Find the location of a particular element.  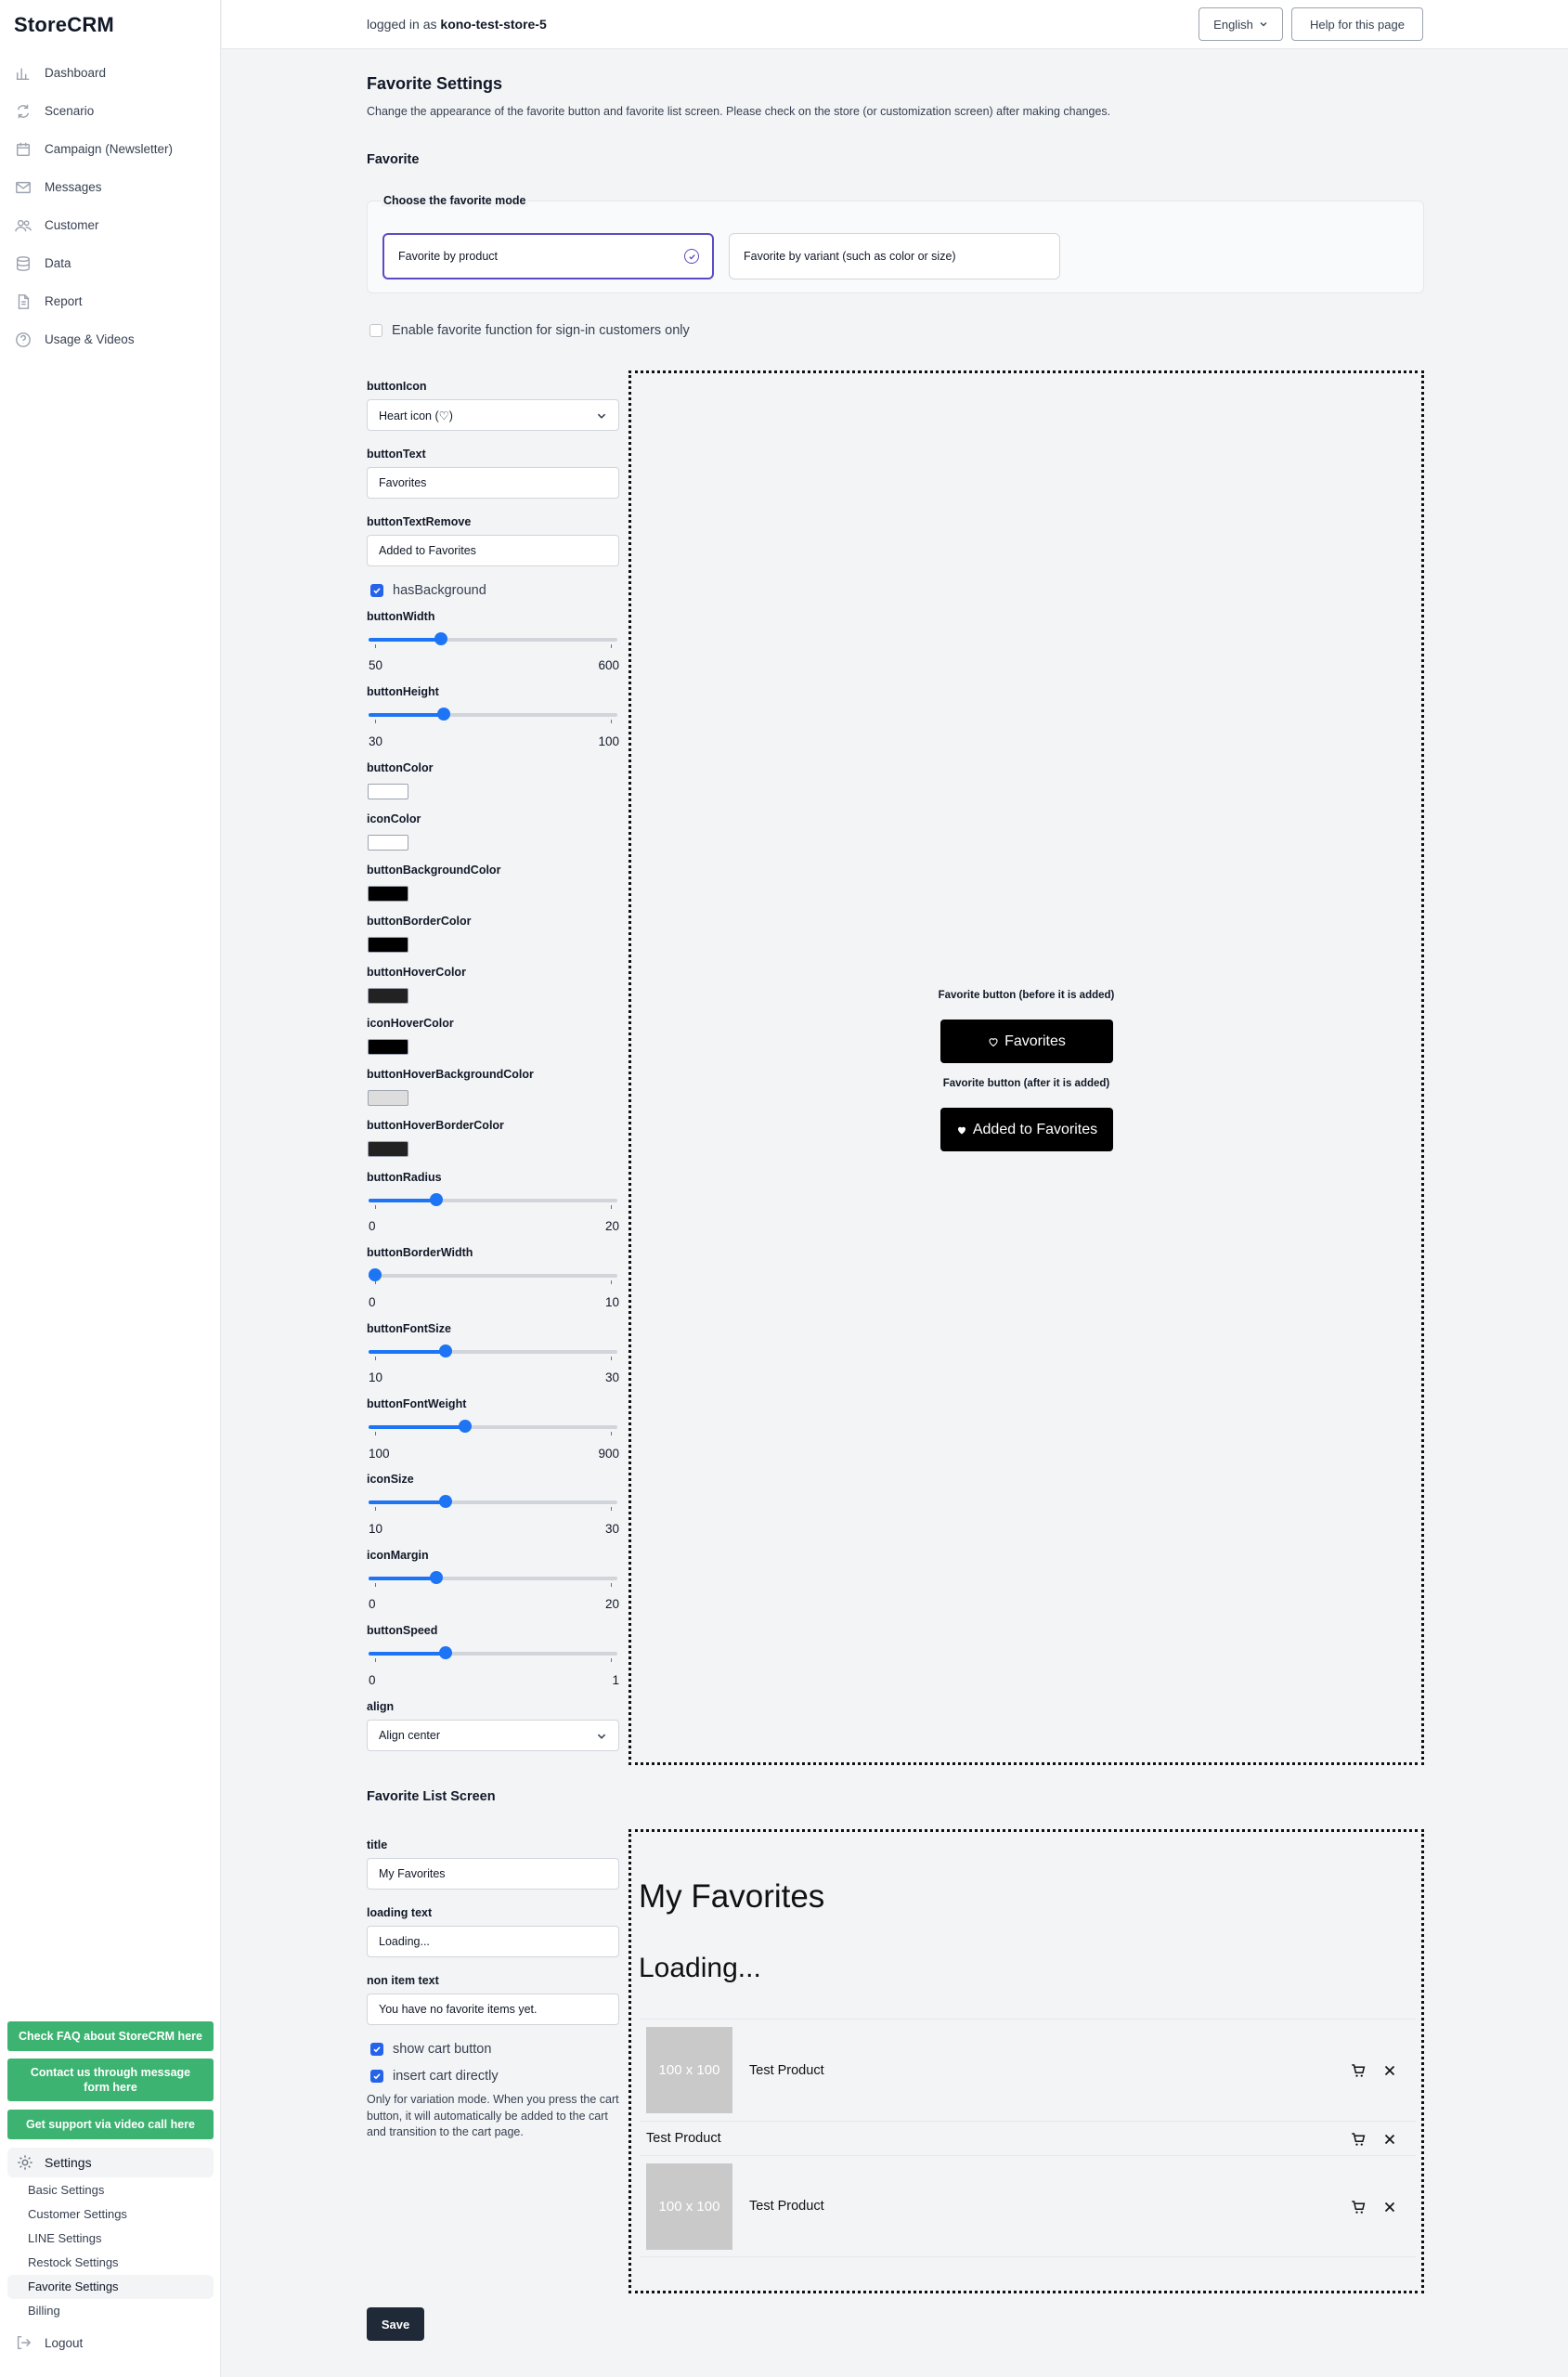

list-title-input is located at coordinates (493, 1874).